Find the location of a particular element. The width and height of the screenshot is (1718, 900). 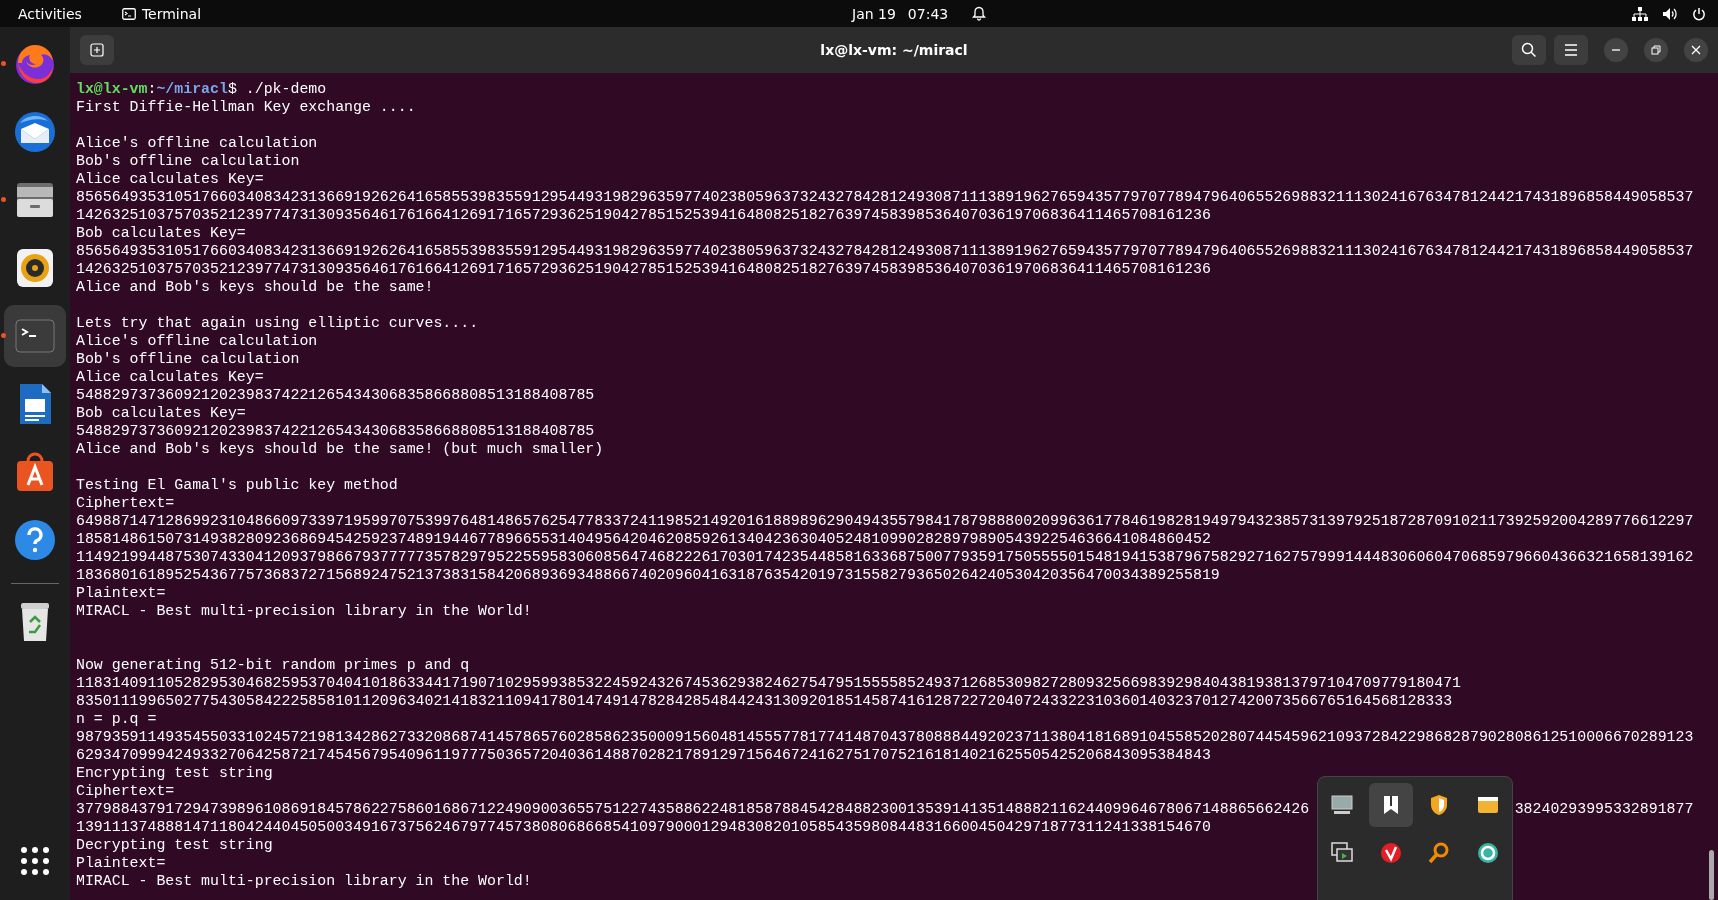

output-text: Alice and Bob's keys should be the same! (but much smaller) is located at coordinates (340, 449).